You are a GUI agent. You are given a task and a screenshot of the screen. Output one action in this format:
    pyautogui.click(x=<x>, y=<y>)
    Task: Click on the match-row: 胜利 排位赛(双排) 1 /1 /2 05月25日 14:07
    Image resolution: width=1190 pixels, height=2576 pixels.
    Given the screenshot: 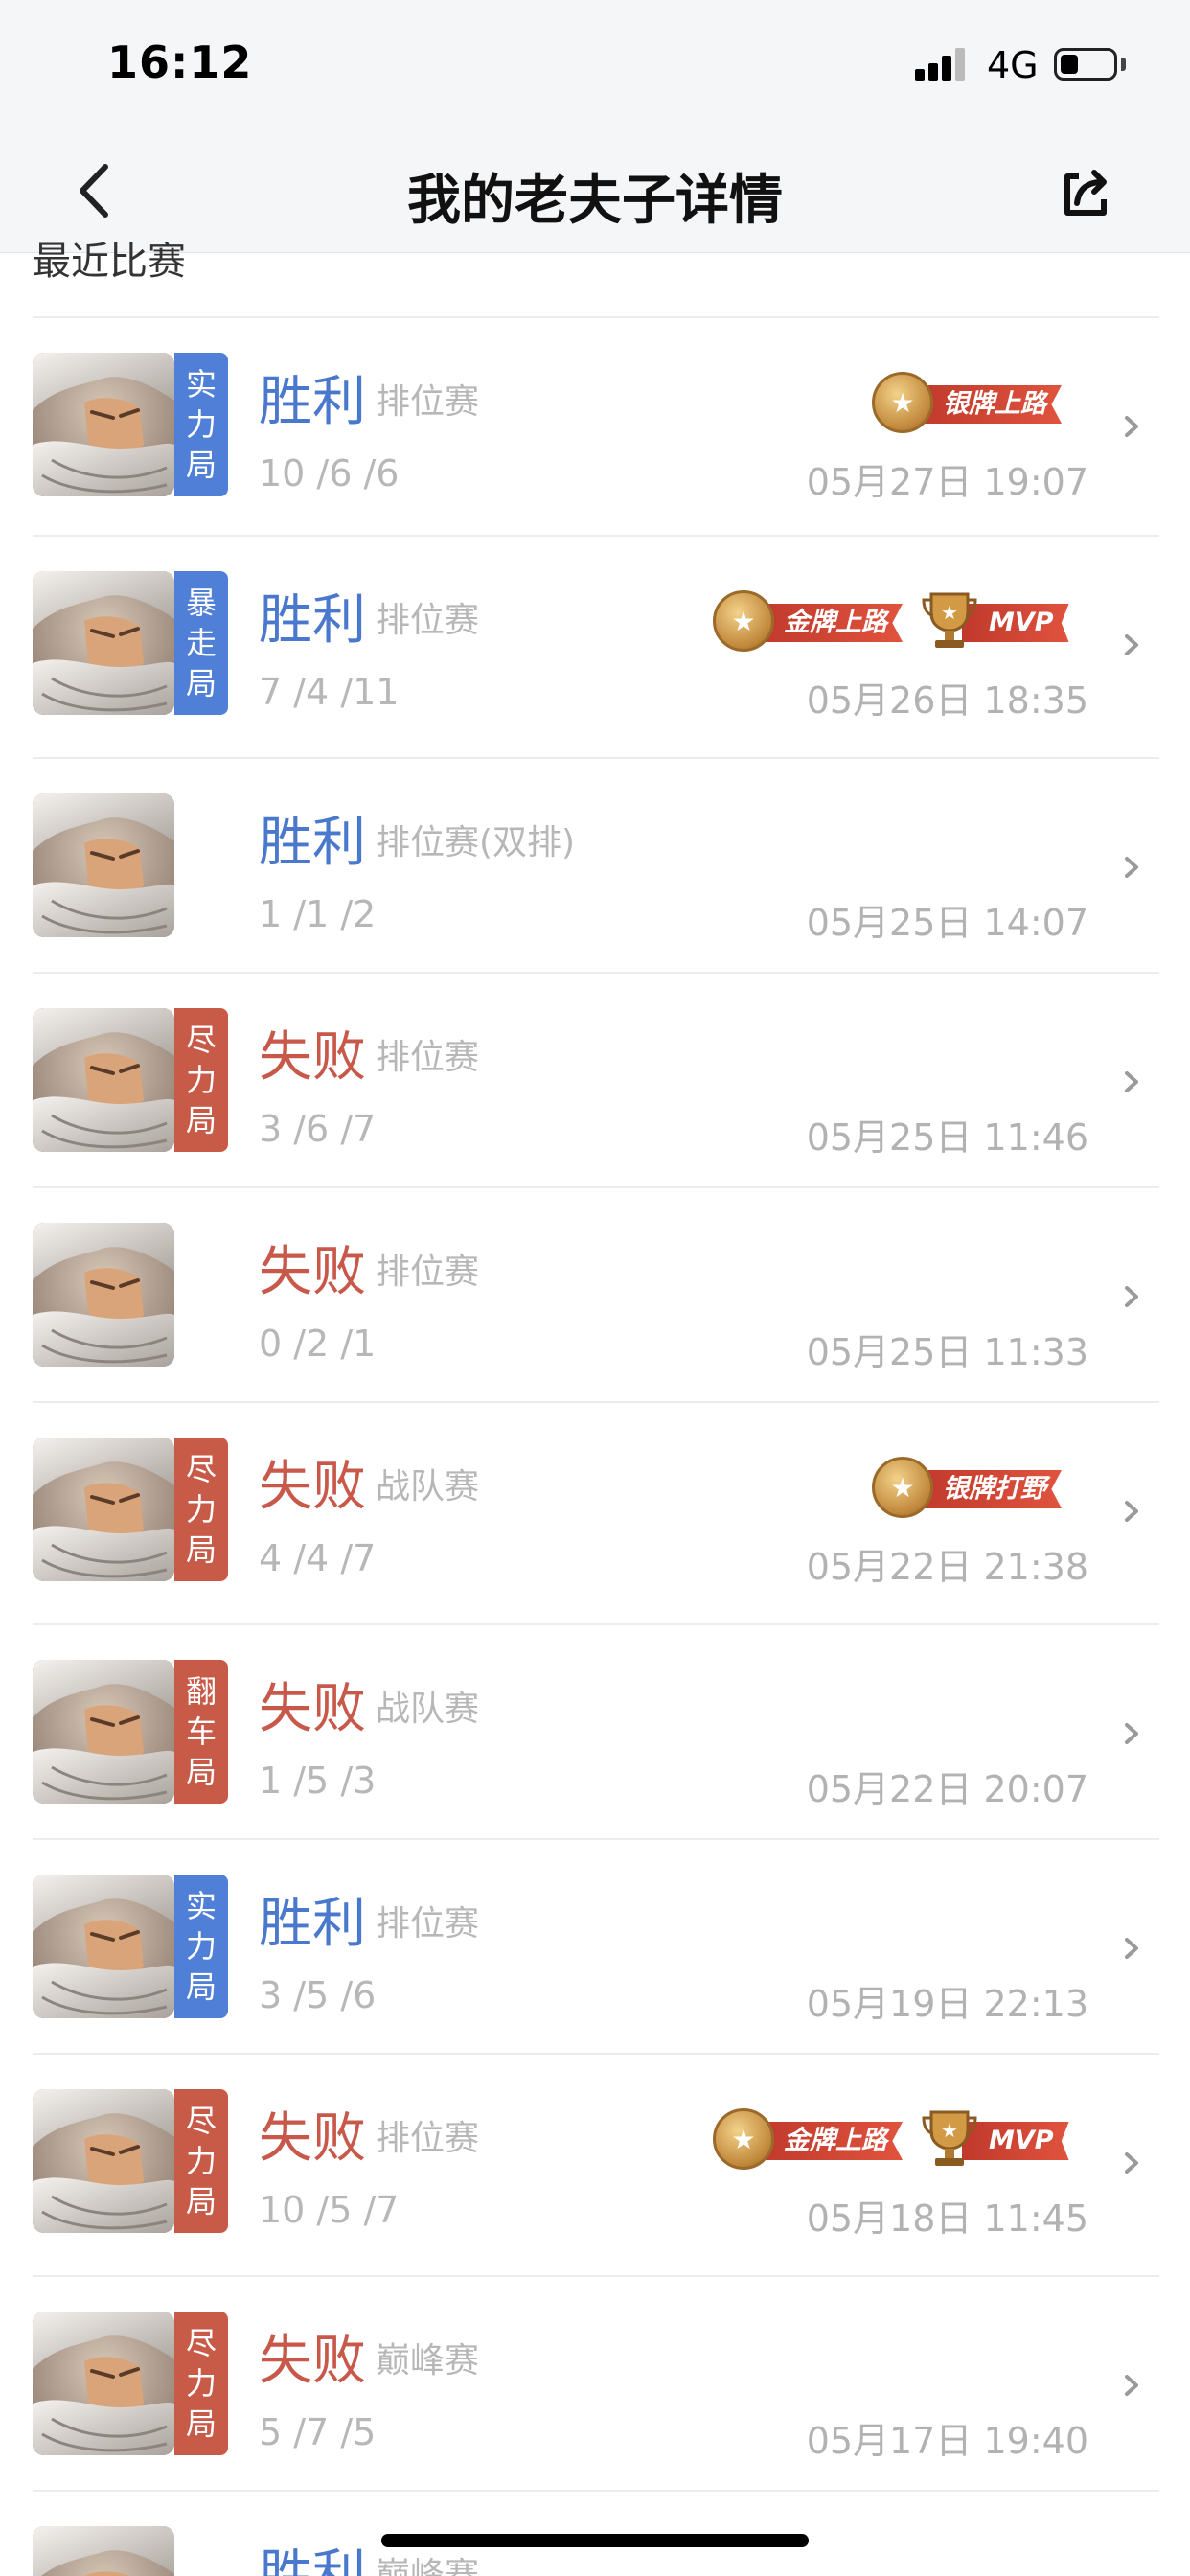 What is the action you would take?
    pyautogui.click(x=595, y=866)
    